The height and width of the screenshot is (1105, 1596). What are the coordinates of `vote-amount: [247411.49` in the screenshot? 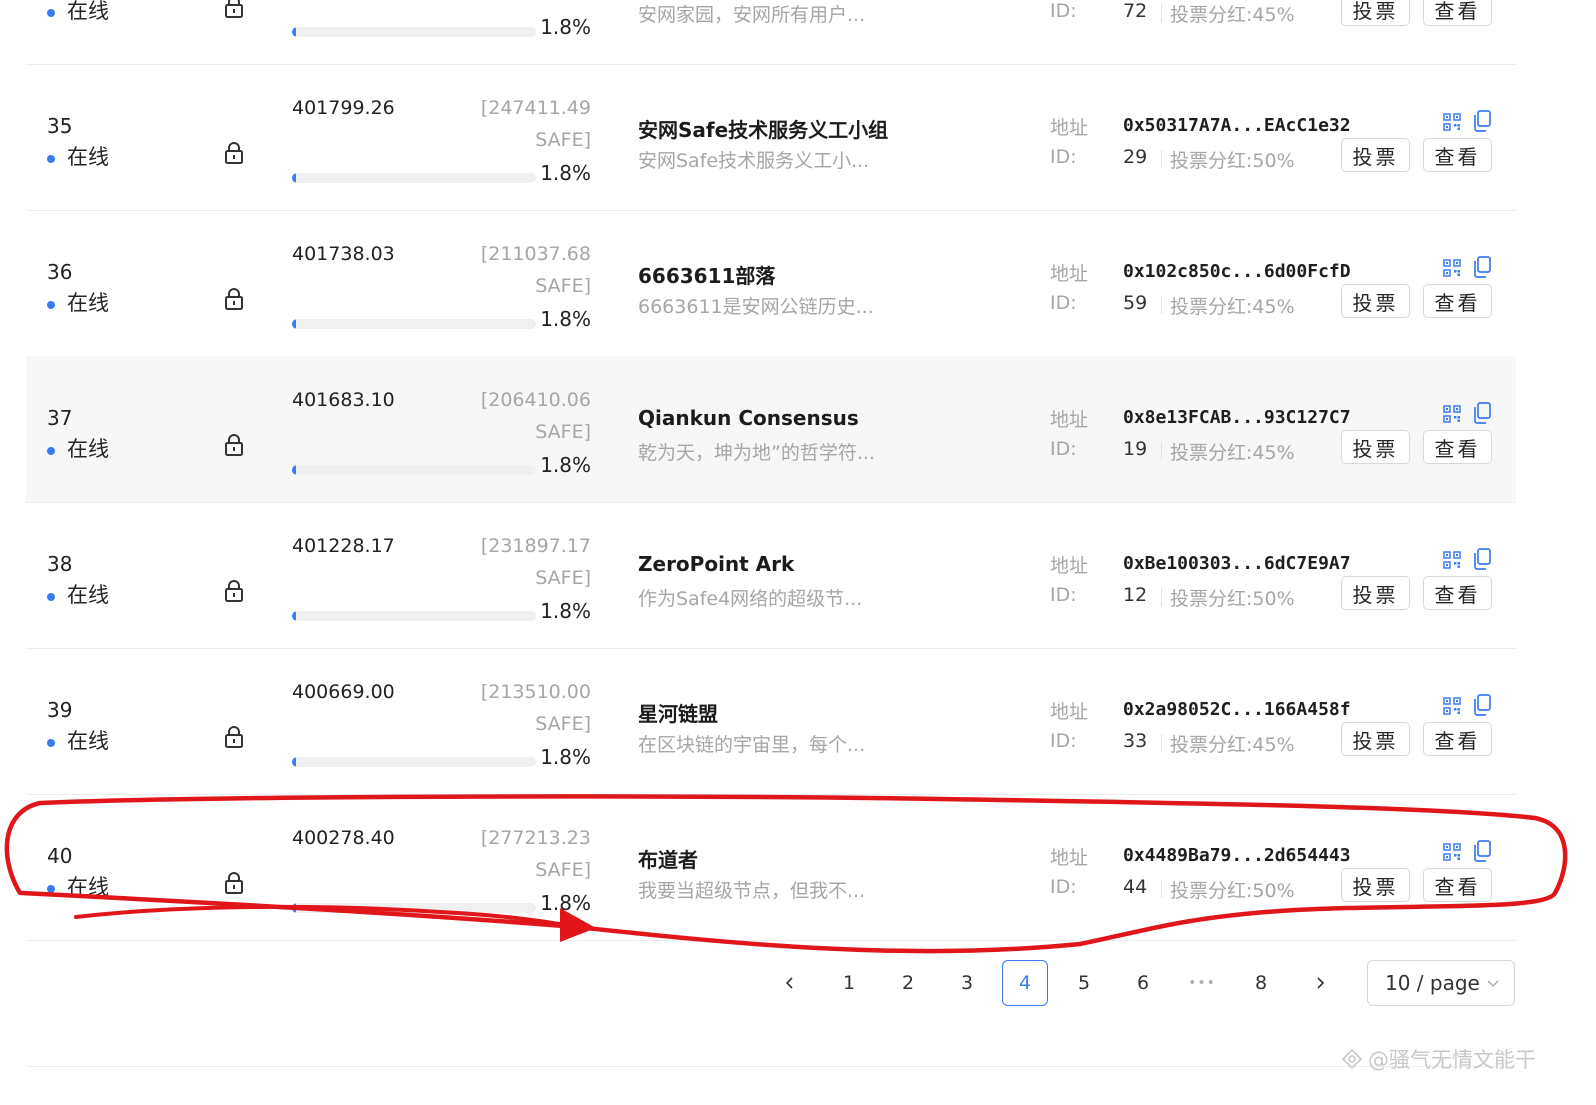 It's located at (535, 108).